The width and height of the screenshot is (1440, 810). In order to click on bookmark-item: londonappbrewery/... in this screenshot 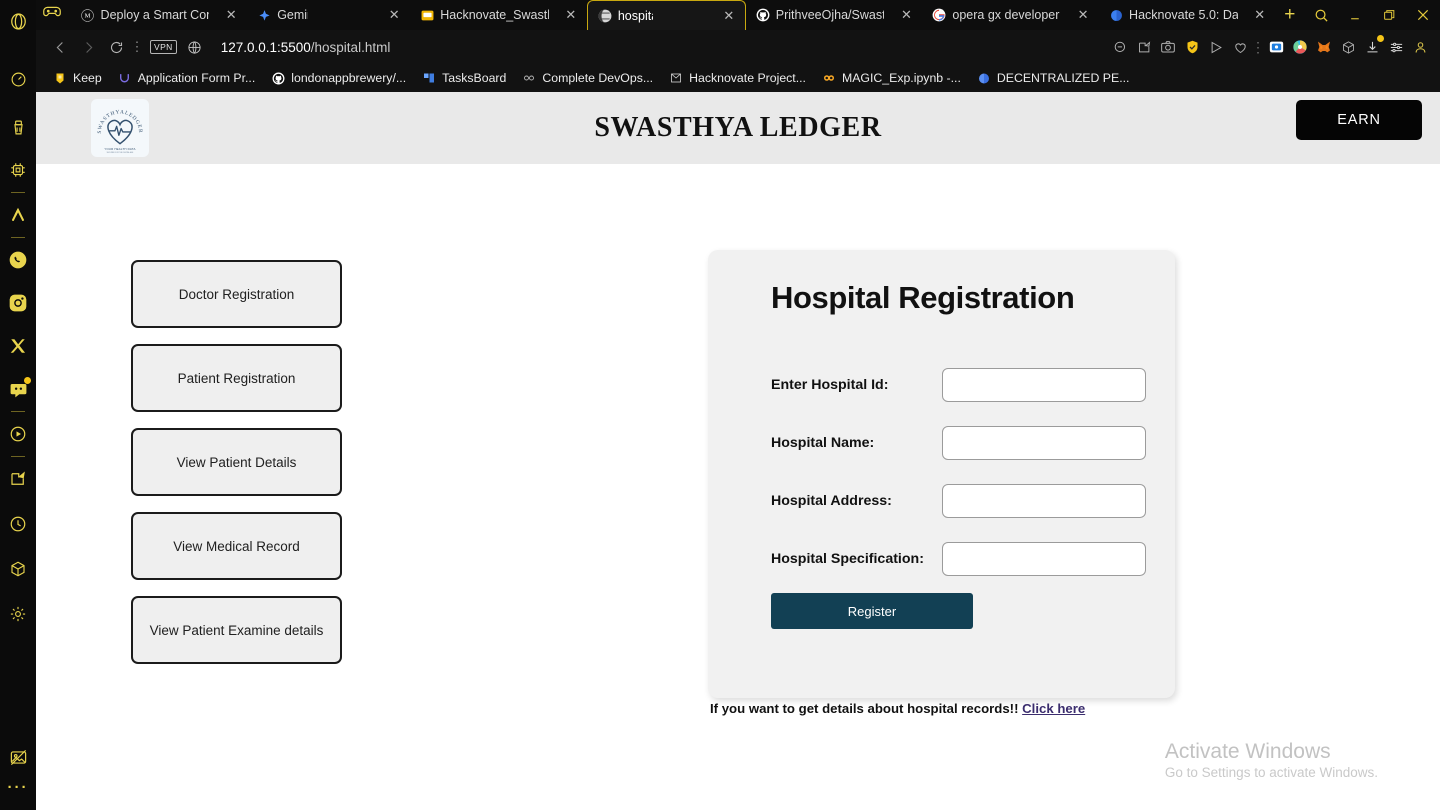, I will do `click(338, 78)`.